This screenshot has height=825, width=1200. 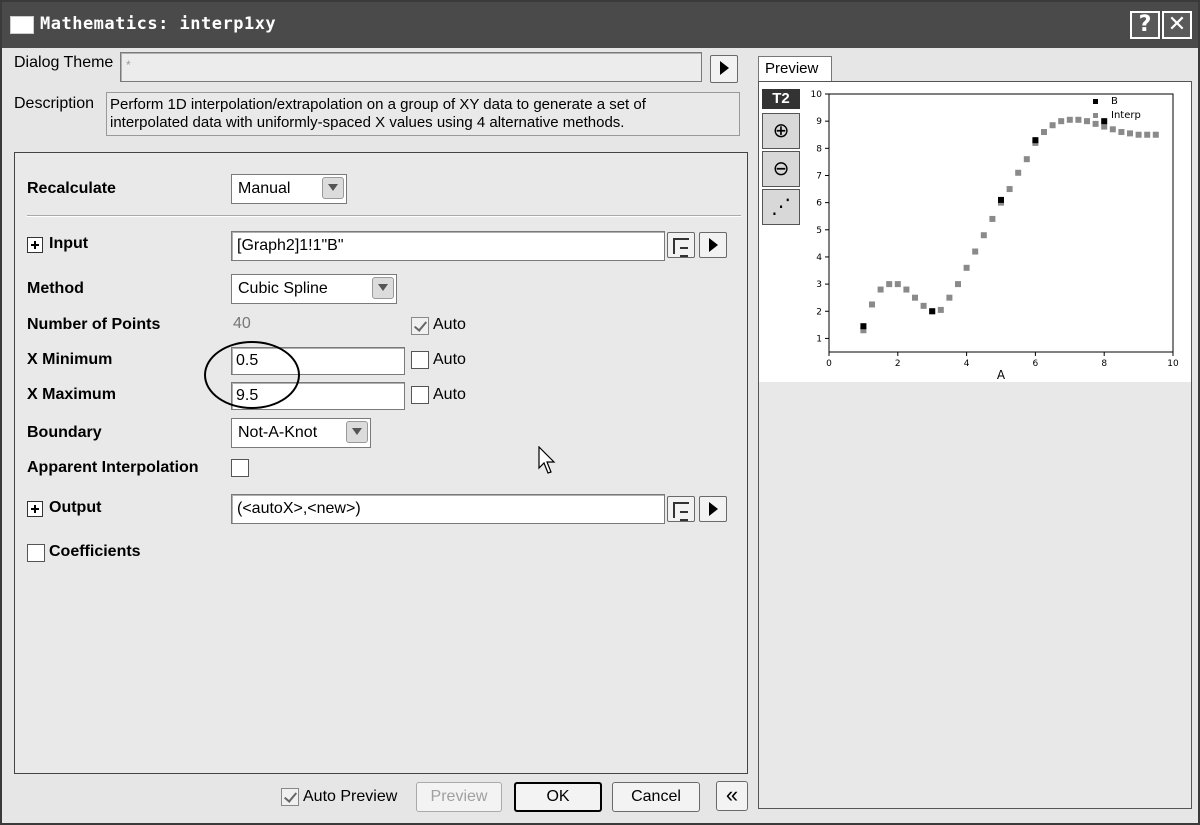 What do you see at coordinates (448, 509) in the screenshot?
I see `output-field: (<autoX>,<new>)` at bounding box center [448, 509].